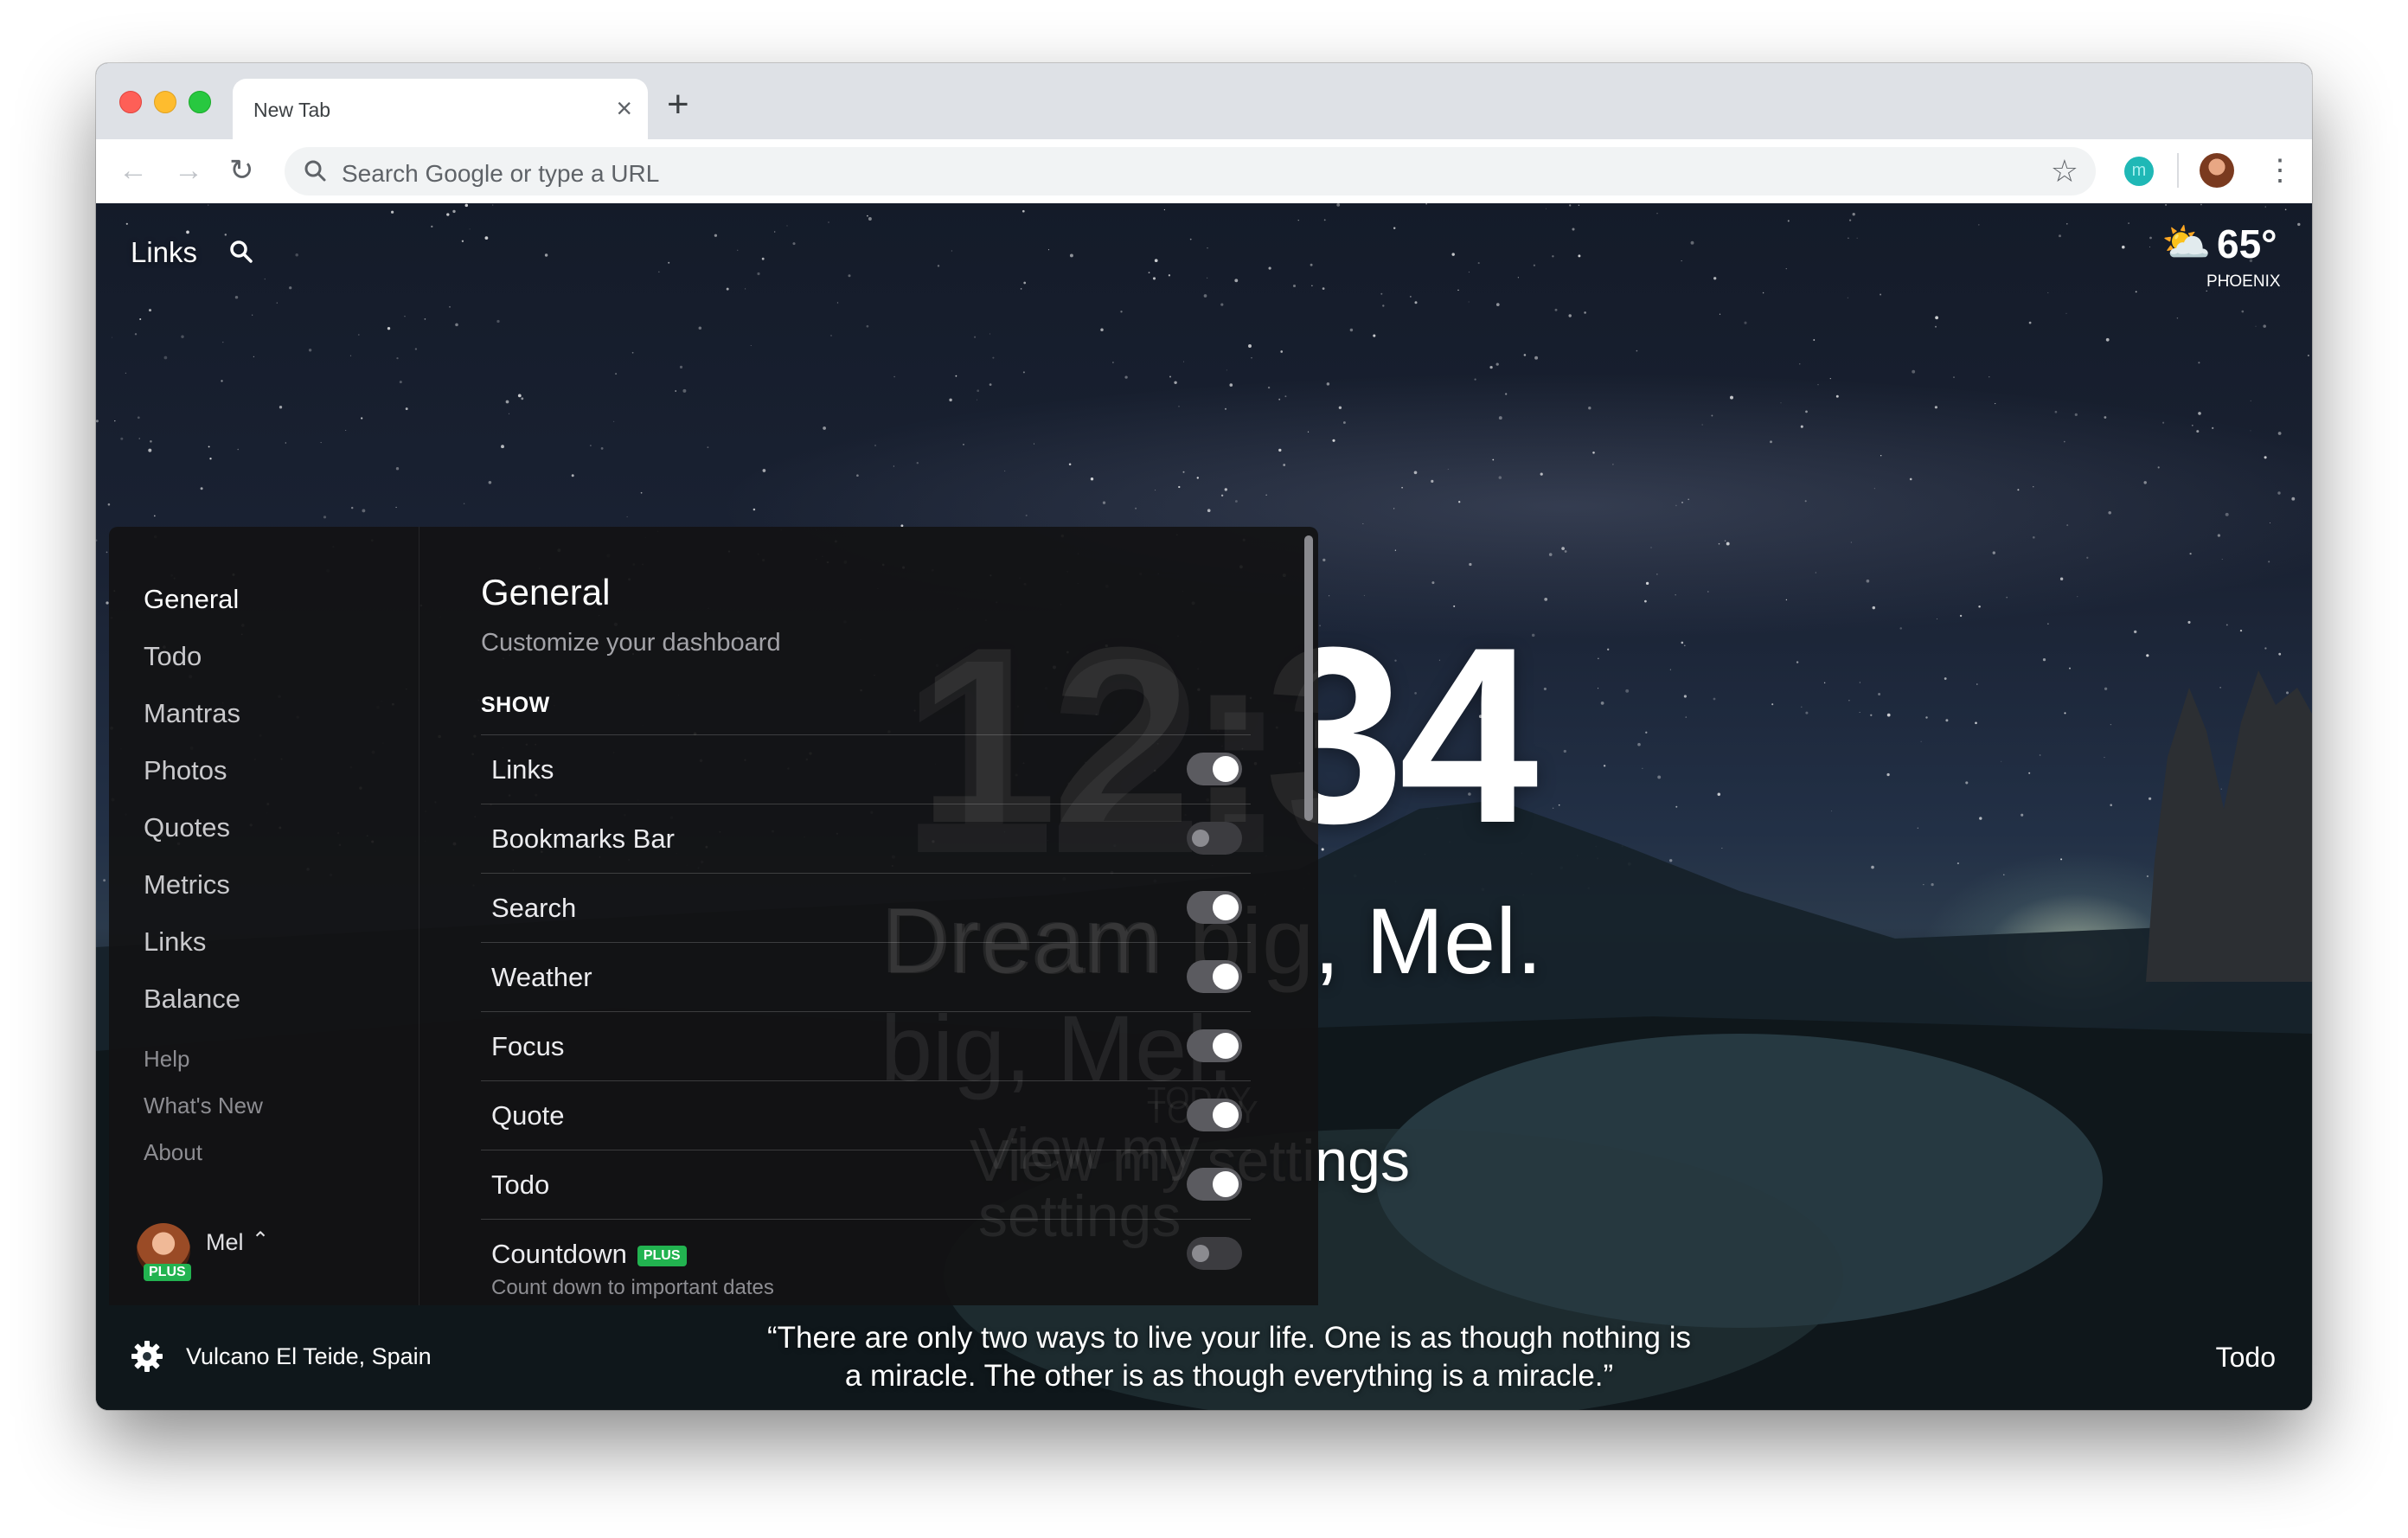 Image resolution: width=2408 pixels, height=1538 pixels. Describe the element at coordinates (200, 102) in the screenshot. I see `maximize-window-button` at that location.